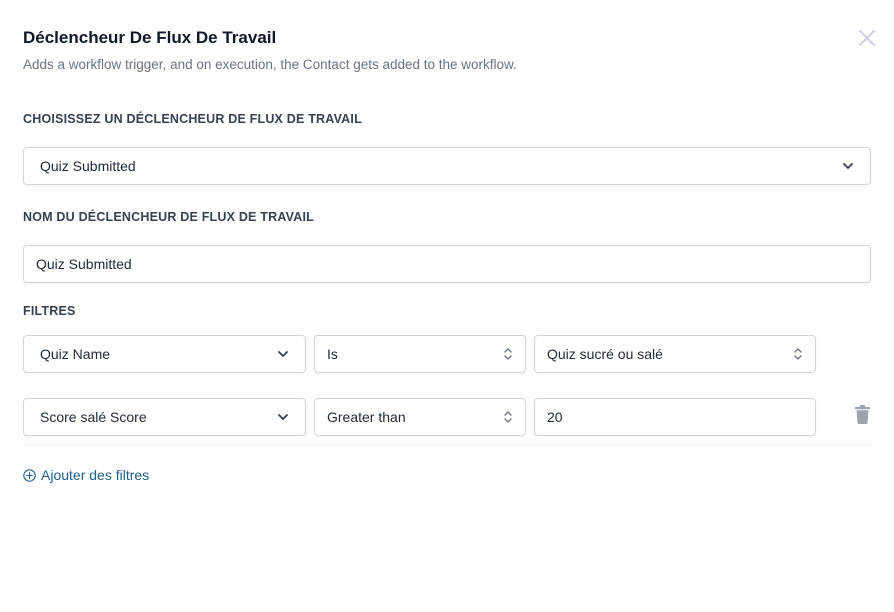  What do you see at coordinates (675, 417) in the screenshot?
I see `filter-value-input: 20` at bounding box center [675, 417].